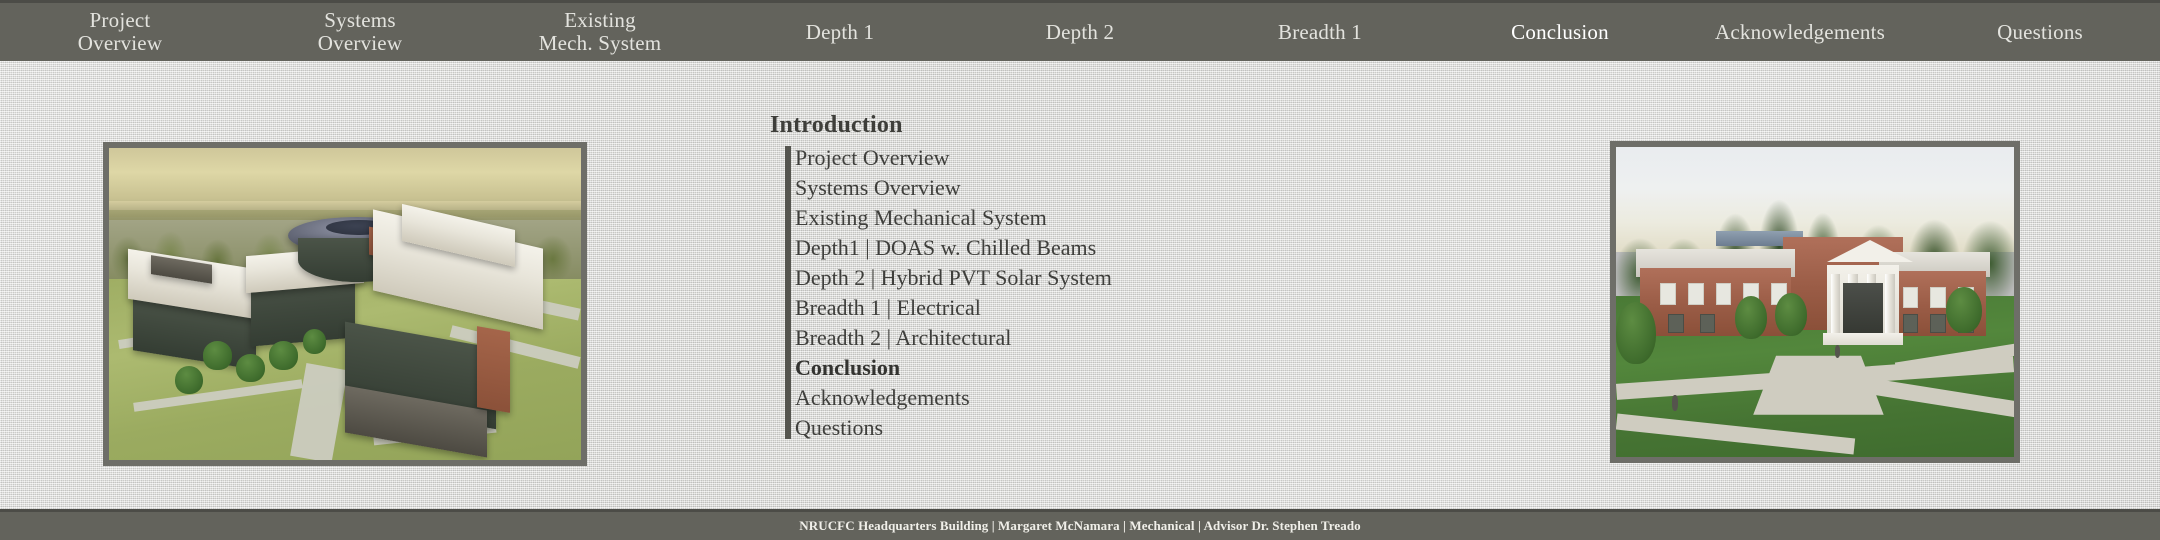 The width and height of the screenshot is (2160, 540). I want to click on entry-stair, so click(1862, 339).